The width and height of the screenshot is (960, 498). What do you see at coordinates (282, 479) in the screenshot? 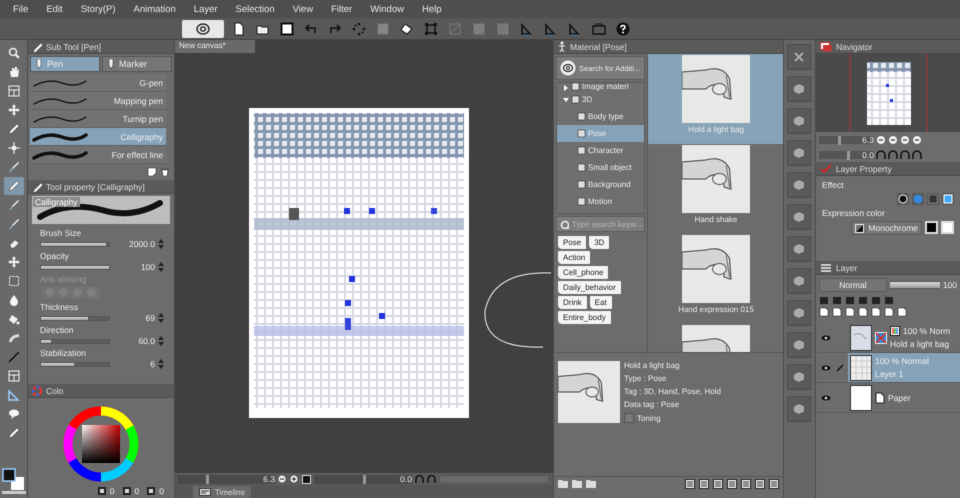
I see `zoom-out-icon` at bounding box center [282, 479].